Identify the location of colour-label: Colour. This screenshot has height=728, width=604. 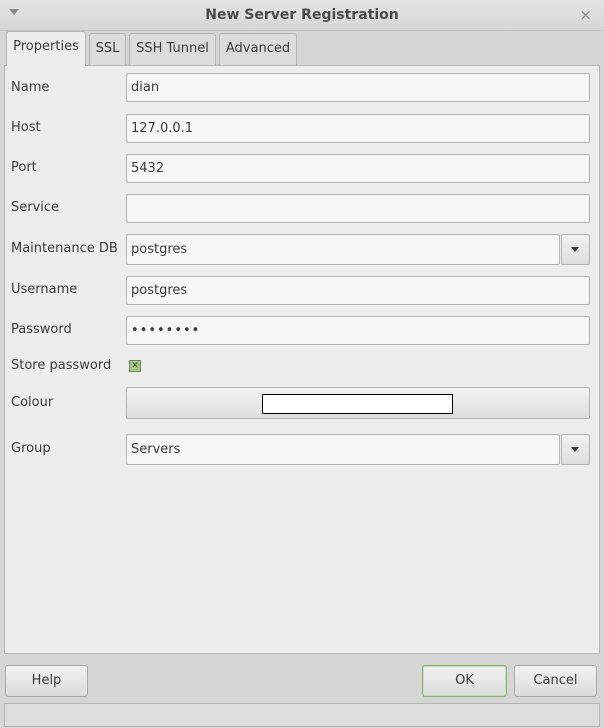
(32, 402).